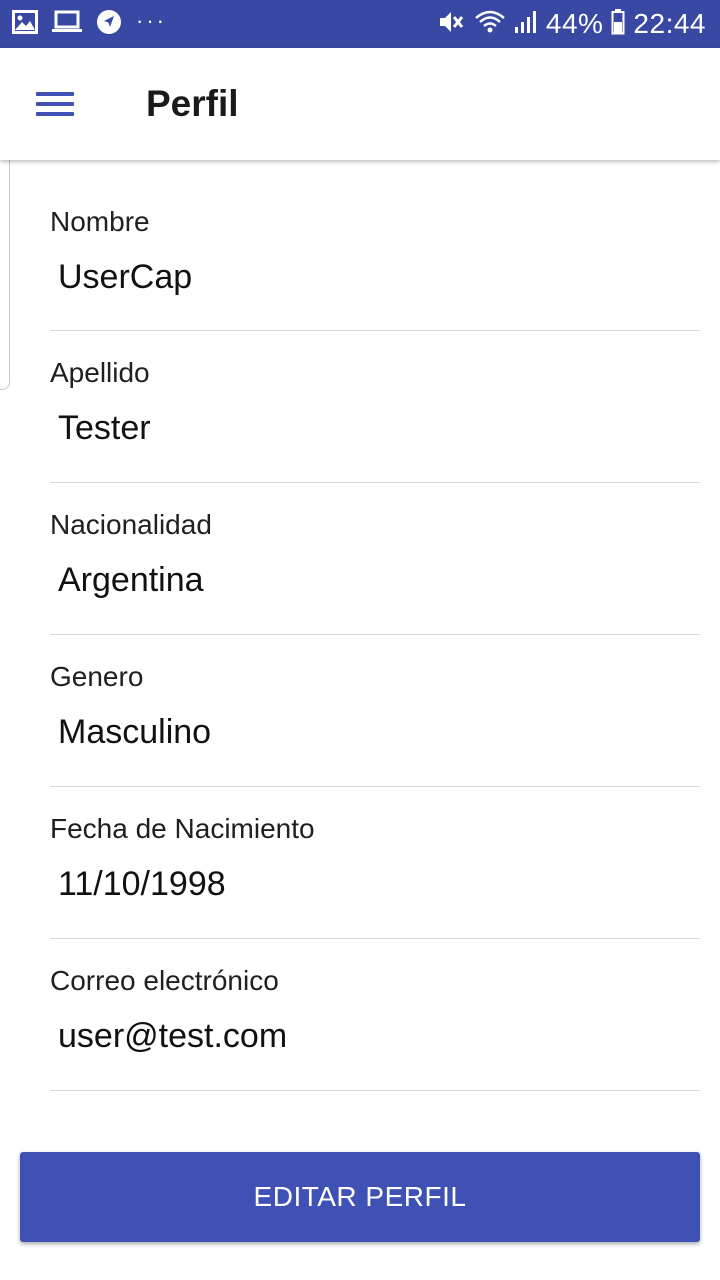 This screenshot has height=1280, width=720. What do you see at coordinates (375, 711) in the screenshot?
I see `field-genero: Genero Masculino` at bounding box center [375, 711].